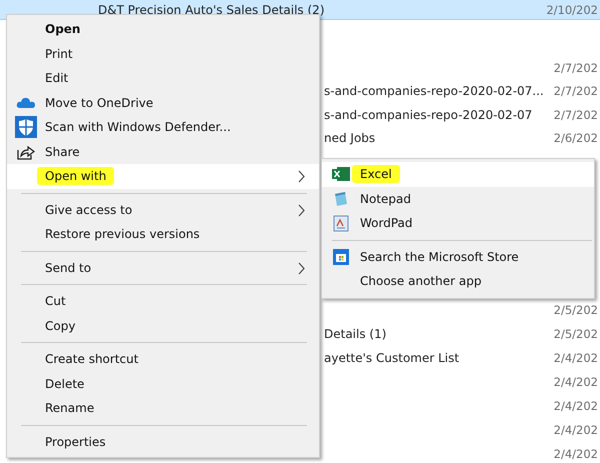 The width and height of the screenshot is (600, 463). Describe the element at coordinates (163, 408) in the screenshot. I see `menu-item: Rename` at that location.